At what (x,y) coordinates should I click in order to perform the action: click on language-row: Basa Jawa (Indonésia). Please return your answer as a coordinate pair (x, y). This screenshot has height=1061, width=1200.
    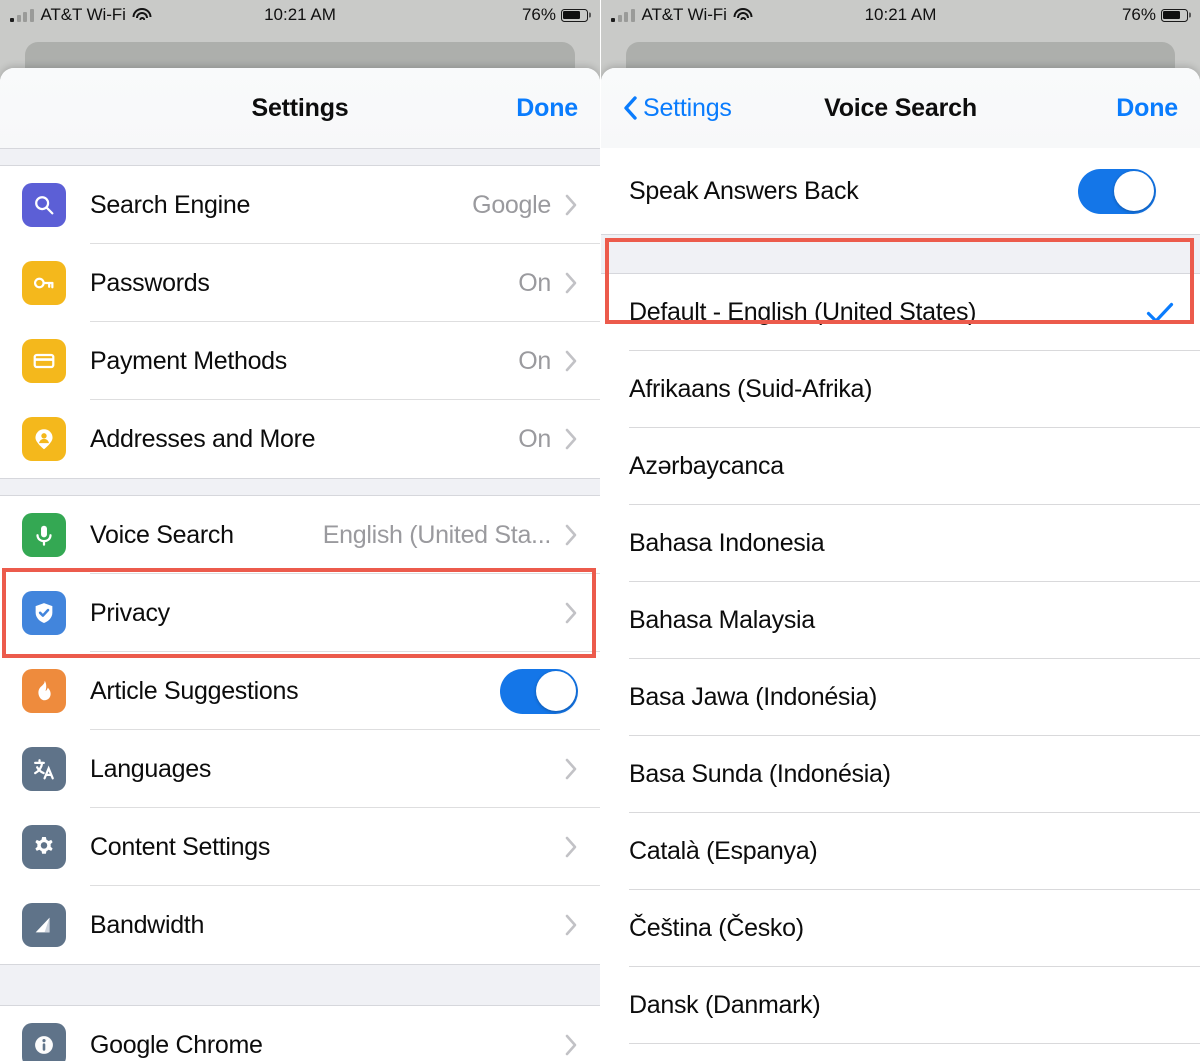
    Looking at the image, I should click on (900, 697).